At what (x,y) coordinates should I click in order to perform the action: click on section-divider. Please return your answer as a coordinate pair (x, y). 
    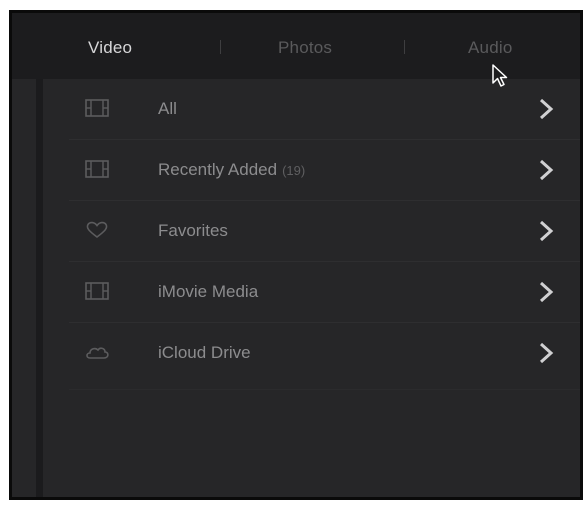
    Looking at the image, I should click on (324, 389).